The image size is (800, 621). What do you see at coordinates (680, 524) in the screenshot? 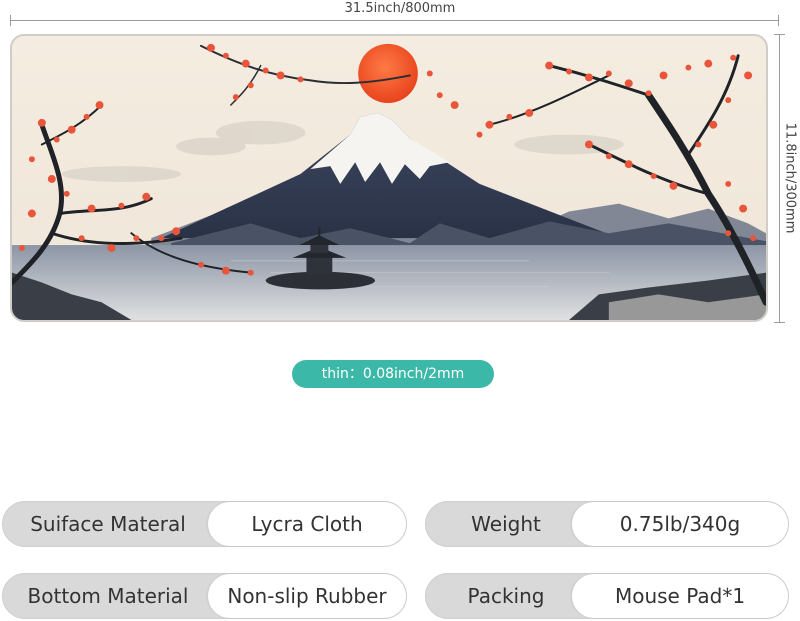
I see `spec-value: 0.75lb/340g` at bounding box center [680, 524].